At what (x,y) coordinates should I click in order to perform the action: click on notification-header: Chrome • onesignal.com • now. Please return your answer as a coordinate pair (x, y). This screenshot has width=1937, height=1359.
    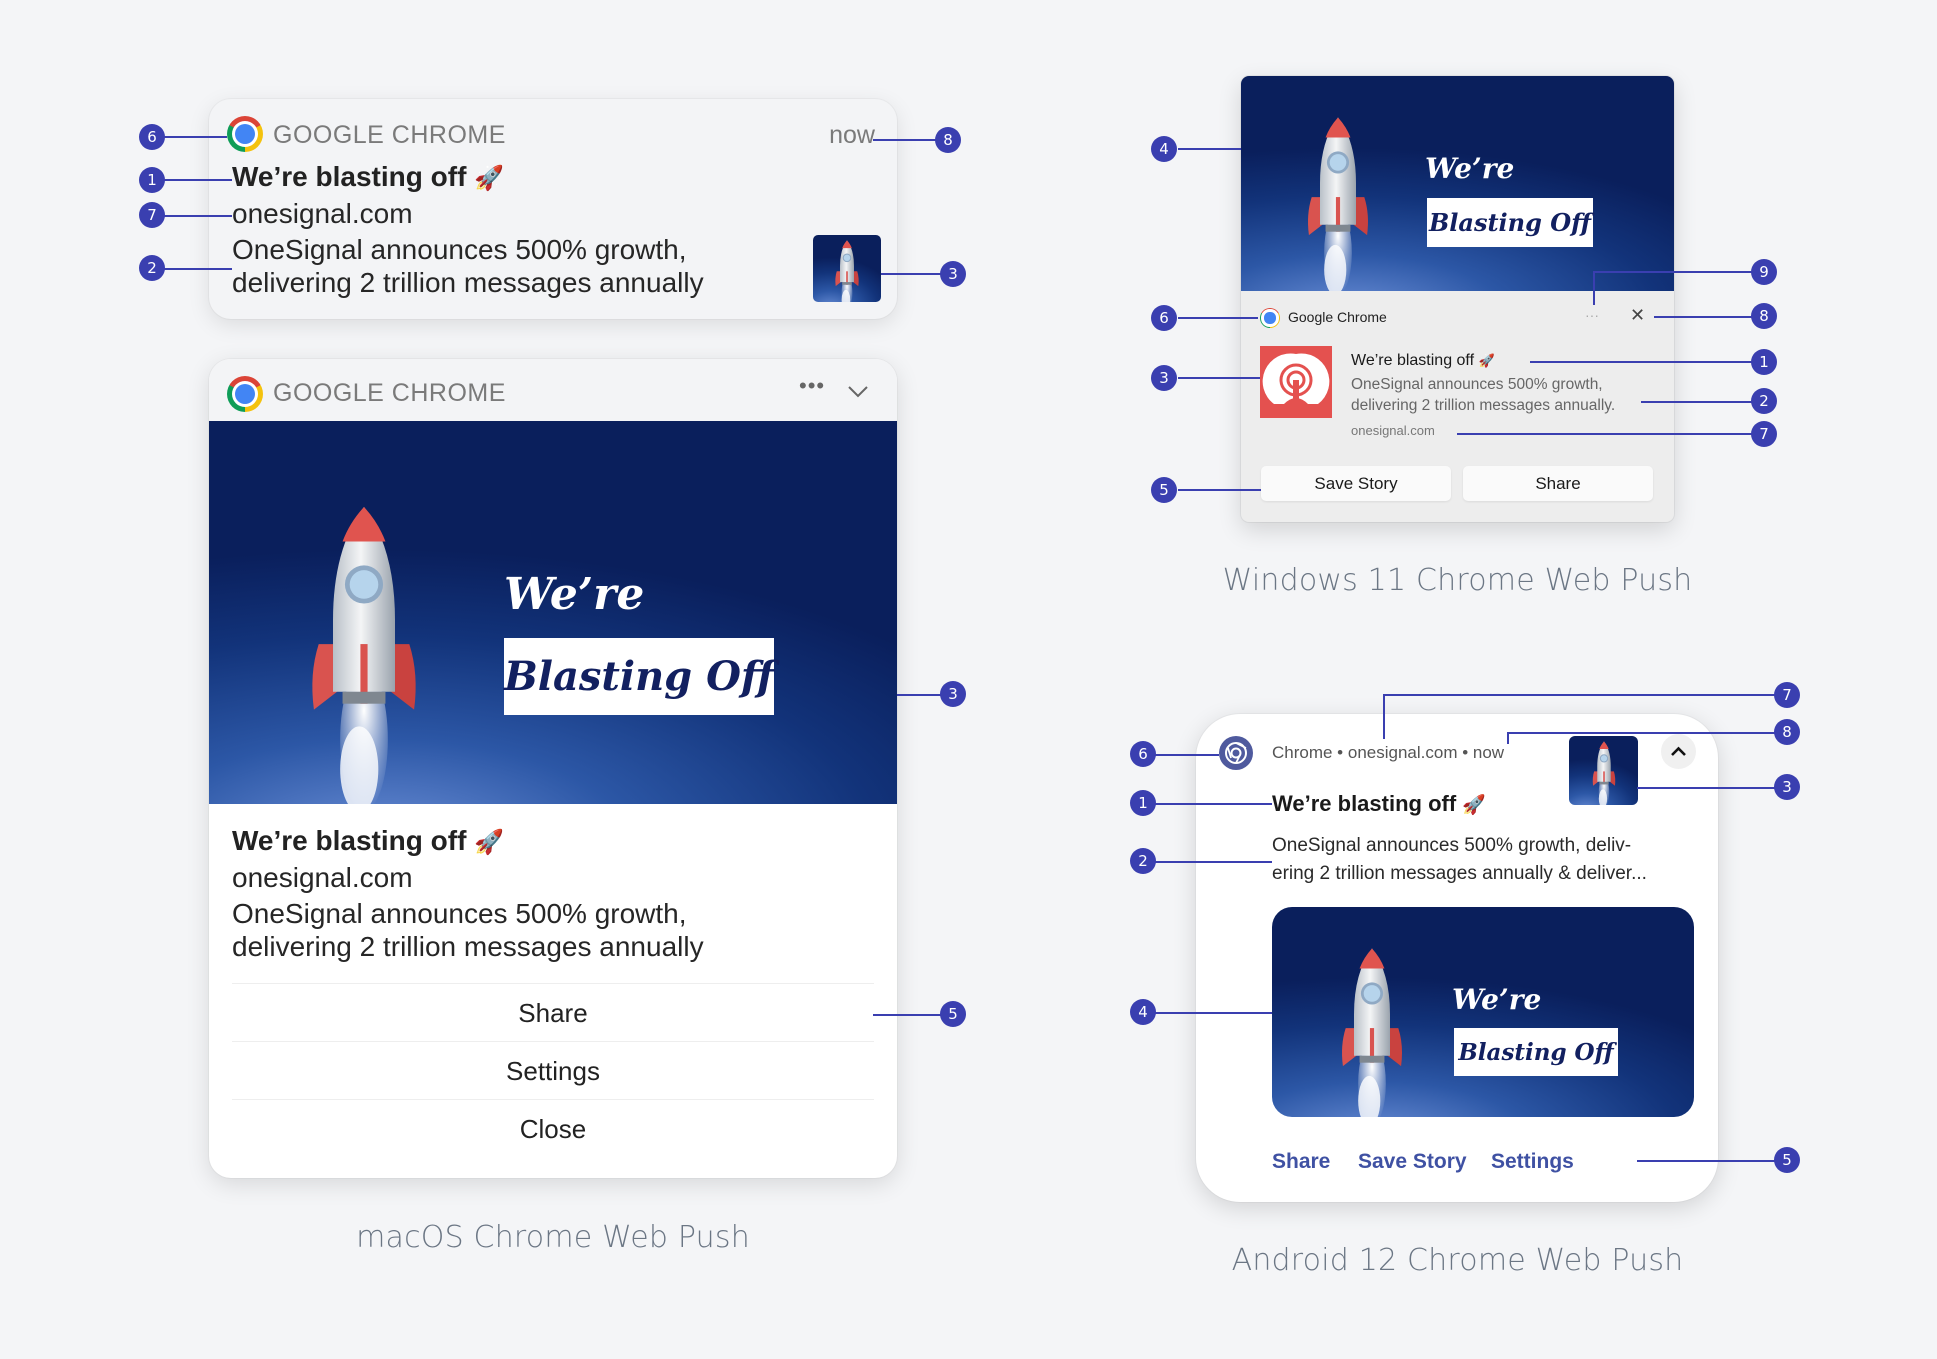
    Looking at the image, I should click on (1388, 752).